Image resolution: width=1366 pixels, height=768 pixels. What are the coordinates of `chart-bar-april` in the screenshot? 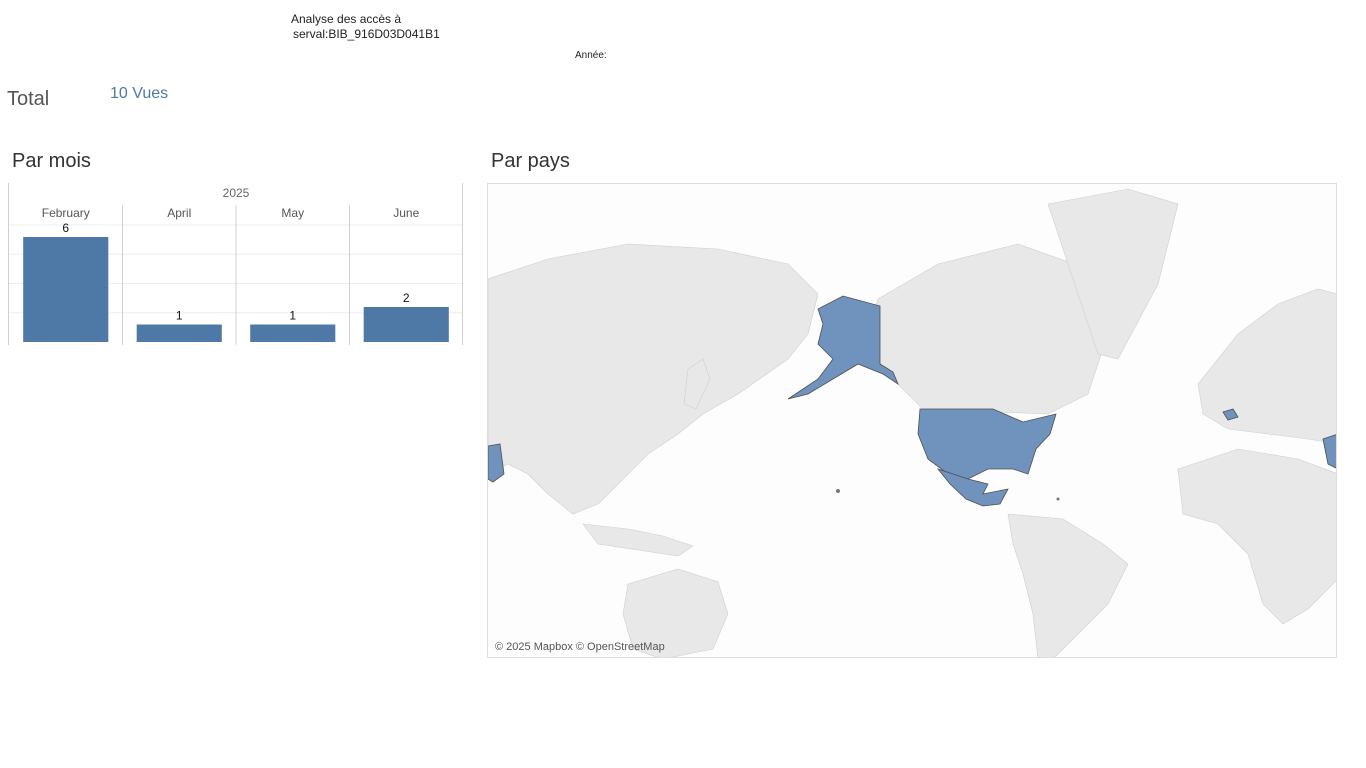 It's located at (179, 333).